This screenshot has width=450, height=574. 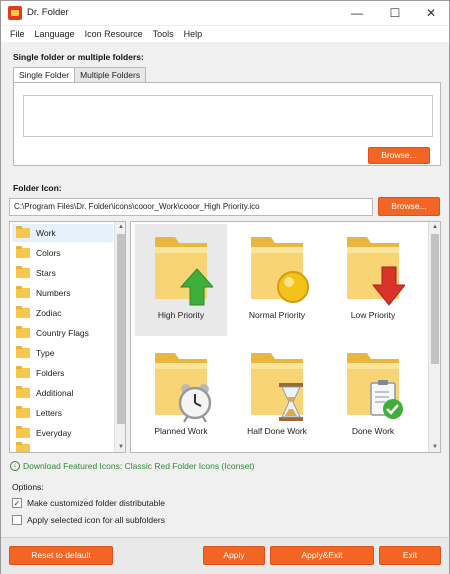 What do you see at coordinates (373, 315) in the screenshot?
I see `icon-label: Low Priority` at bounding box center [373, 315].